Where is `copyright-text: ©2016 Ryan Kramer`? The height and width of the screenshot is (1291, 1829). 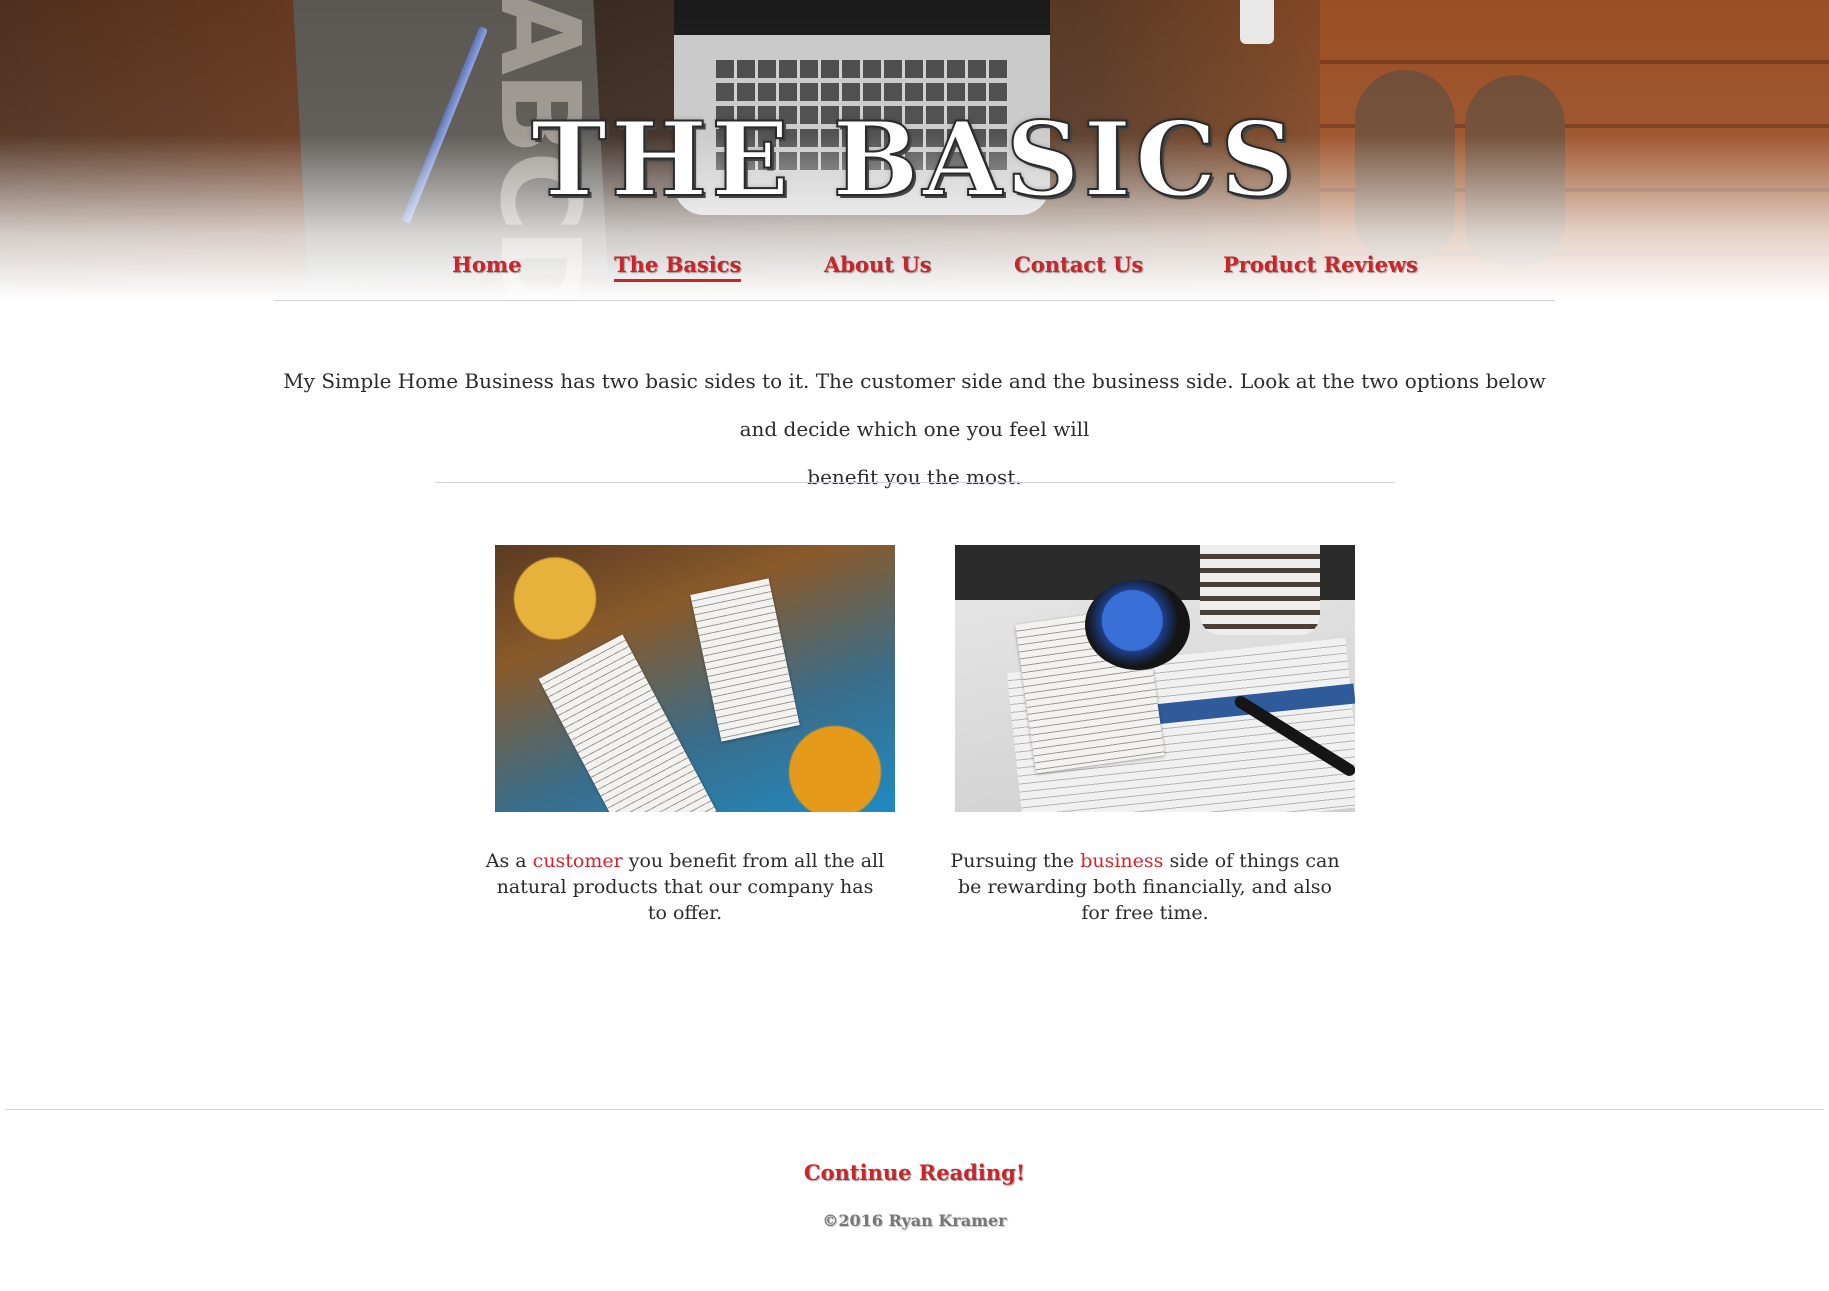 copyright-text: ©2016 Ryan Kramer is located at coordinates (914, 1220).